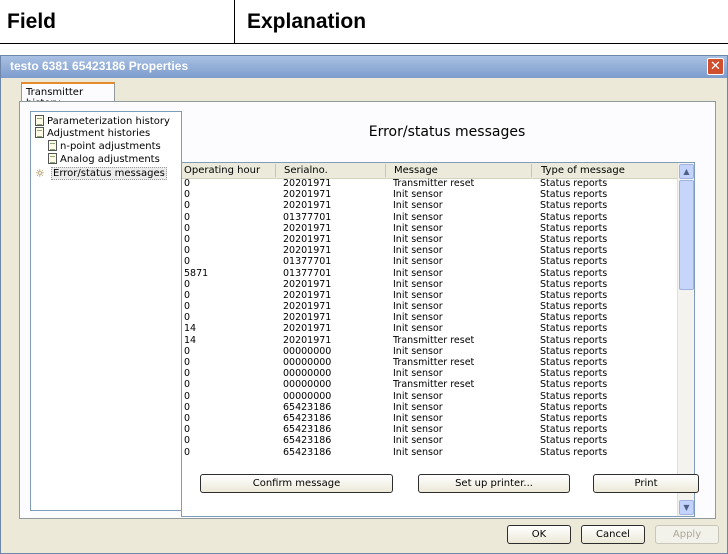  I want to click on apply-button: Apply, so click(687, 534).